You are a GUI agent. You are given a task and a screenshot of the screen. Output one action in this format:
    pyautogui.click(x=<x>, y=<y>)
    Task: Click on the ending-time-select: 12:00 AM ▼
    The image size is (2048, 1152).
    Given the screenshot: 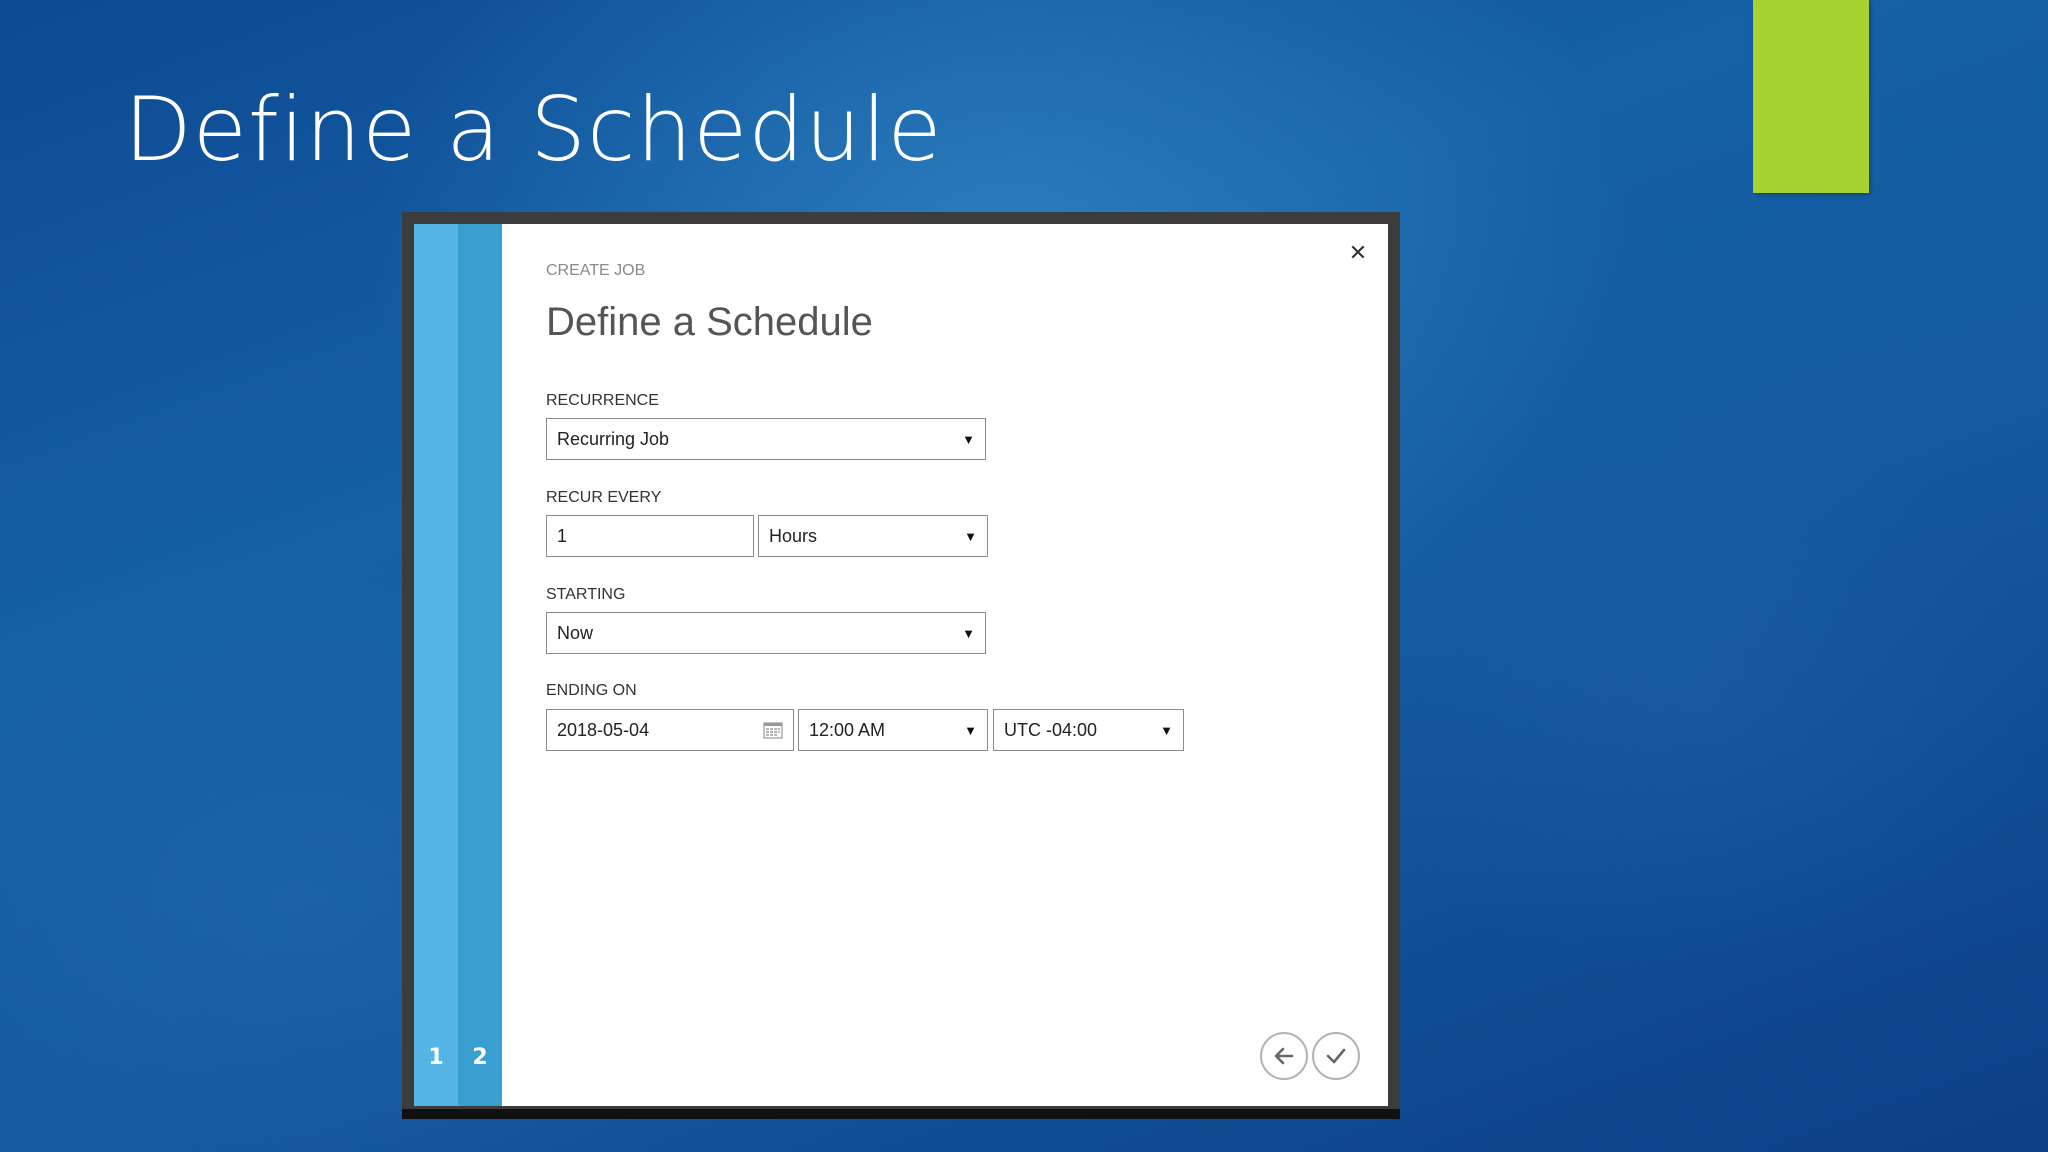 What is the action you would take?
    pyautogui.click(x=893, y=730)
    